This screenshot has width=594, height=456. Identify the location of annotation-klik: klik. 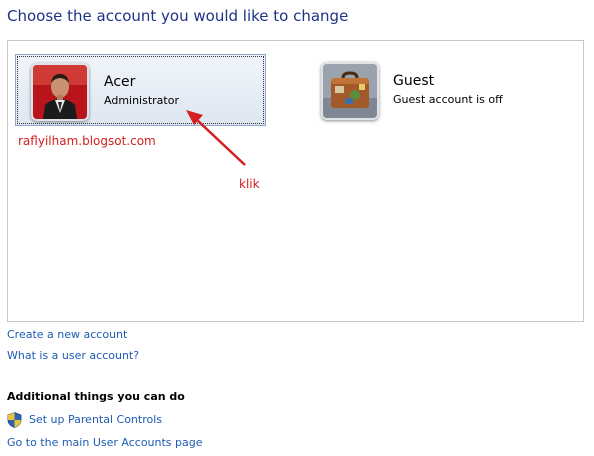
(249, 184).